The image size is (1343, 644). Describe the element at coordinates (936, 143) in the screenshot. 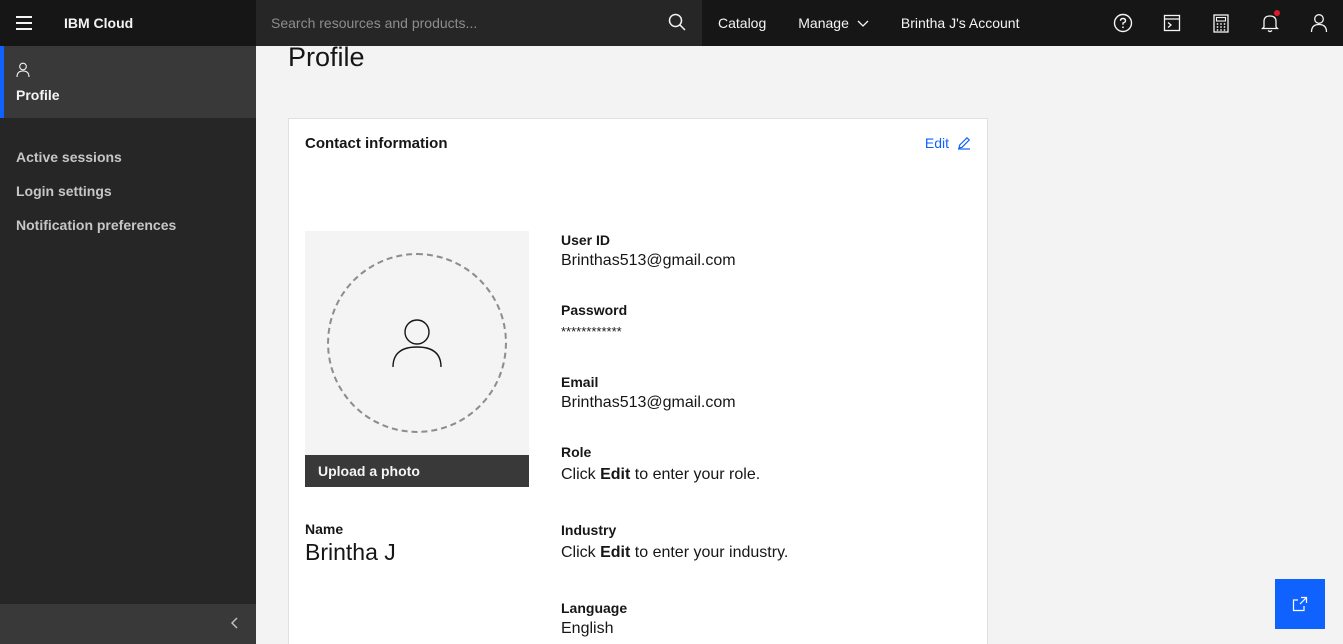

I see `edit-label: Edit` at that location.